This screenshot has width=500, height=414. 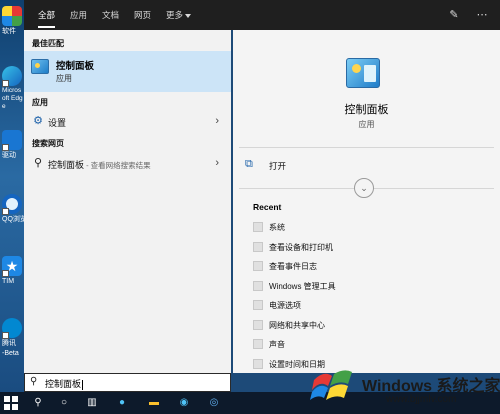 What do you see at coordinates (13, 338) in the screenshot?
I see `desktop-icon-tencent: 腾讯 -Beta` at bounding box center [13, 338].